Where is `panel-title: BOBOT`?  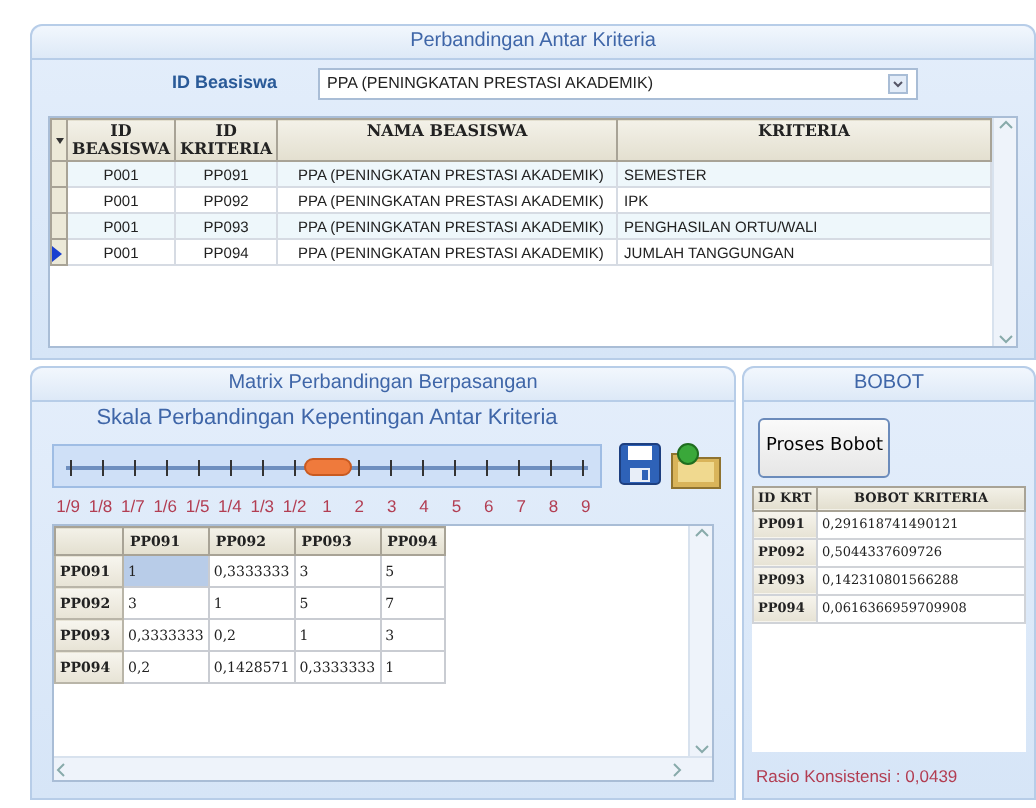 panel-title: BOBOT is located at coordinates (889, 385).